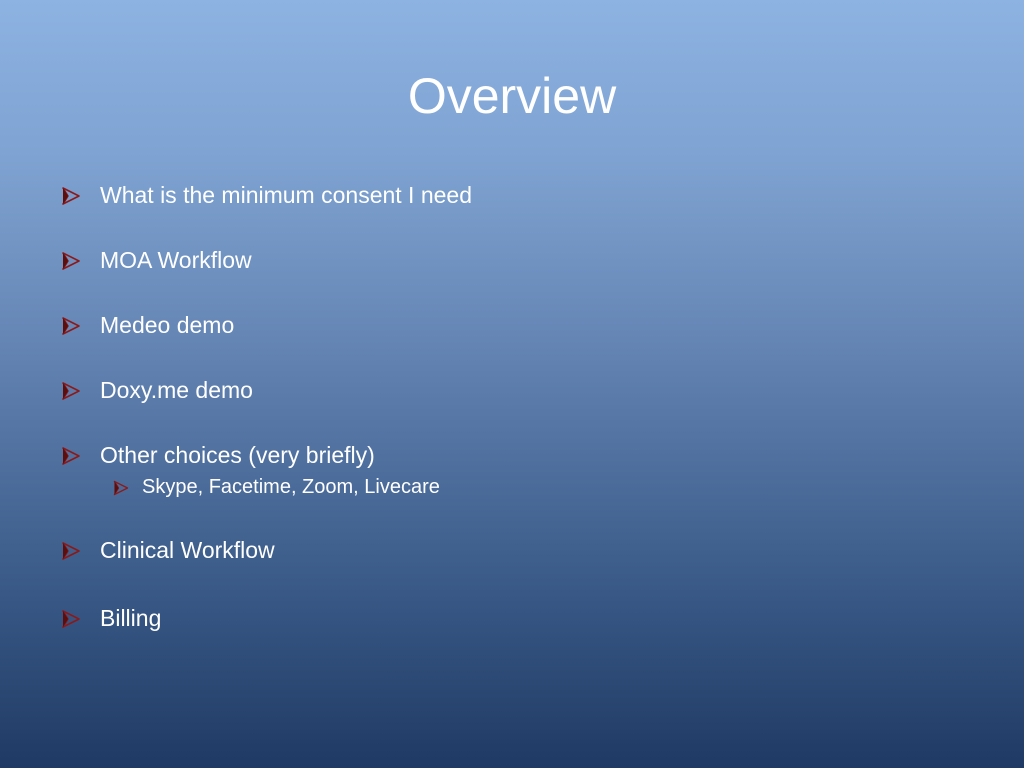  I want to click on list-item-label: What is the minimum consent I need, so click(286, 195).